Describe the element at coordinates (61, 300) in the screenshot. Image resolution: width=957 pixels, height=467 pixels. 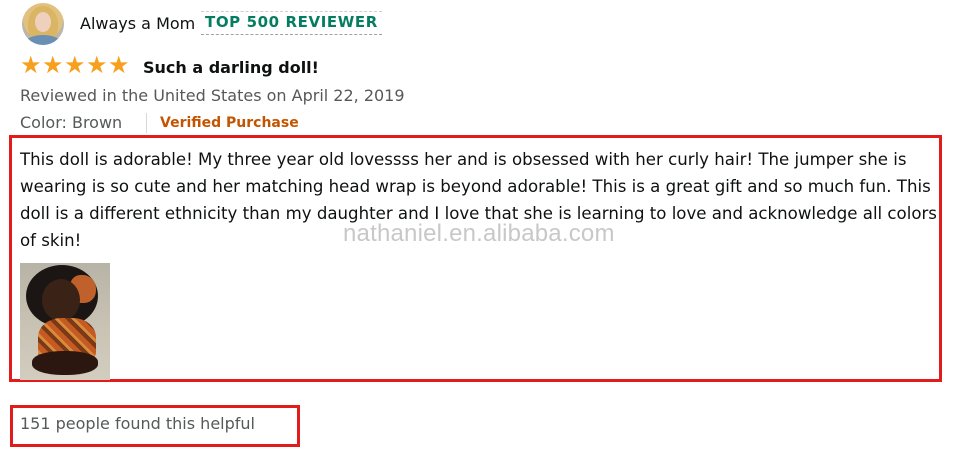
I see `doll-face` at that location.